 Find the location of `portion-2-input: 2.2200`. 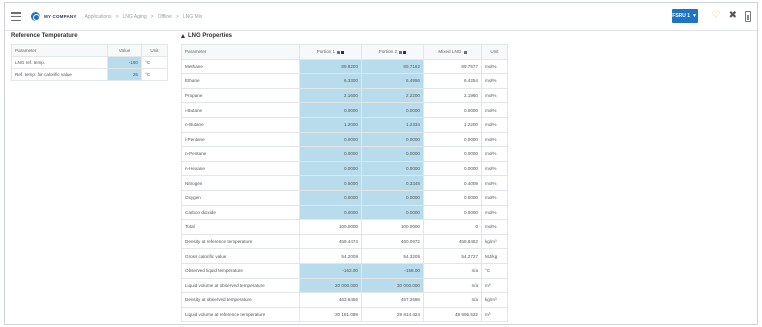

portion-2-input: 2.2200 is located at coordinates (392, 95).